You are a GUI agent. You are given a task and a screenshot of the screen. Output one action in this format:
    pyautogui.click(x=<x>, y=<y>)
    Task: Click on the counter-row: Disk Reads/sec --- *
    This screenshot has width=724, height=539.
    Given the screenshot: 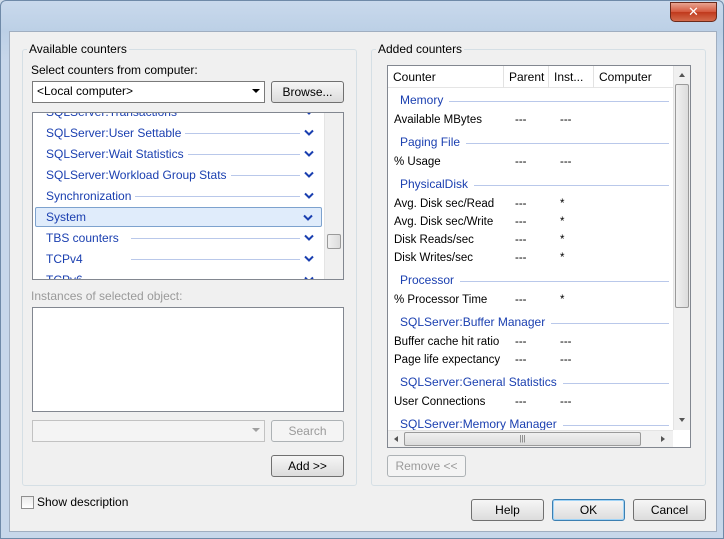 What is the action you would take?
    pyautogui.click(x=530, y=240)
    